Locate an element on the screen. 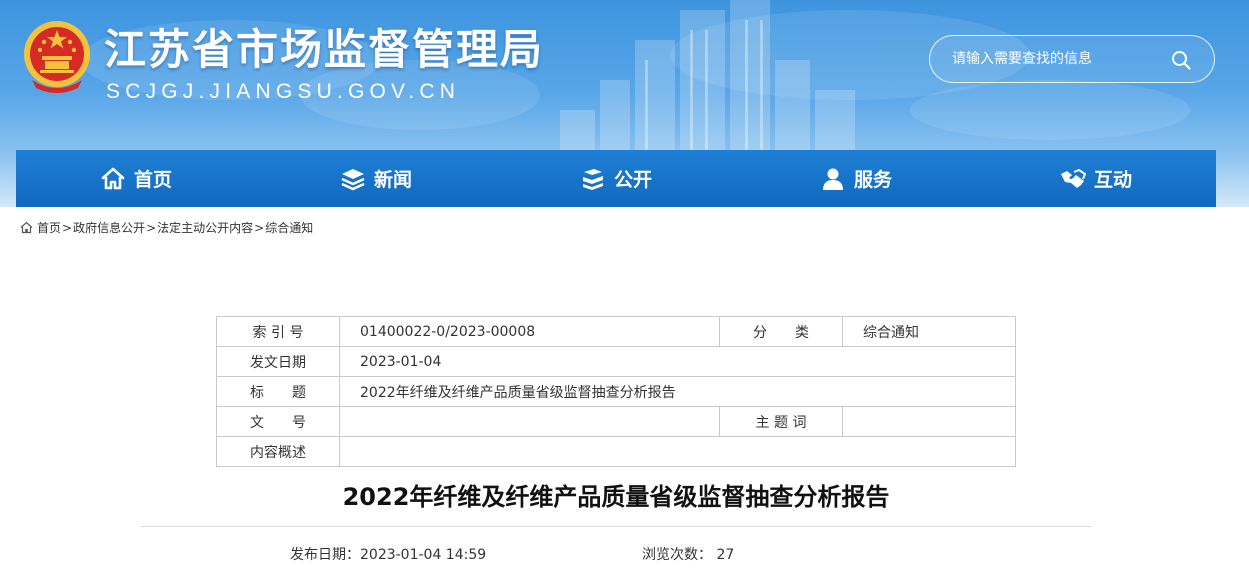 The height and width of the screenshot is (584, 1249). nav-item-interact: 互动 is located at coordinates (1096, 178).